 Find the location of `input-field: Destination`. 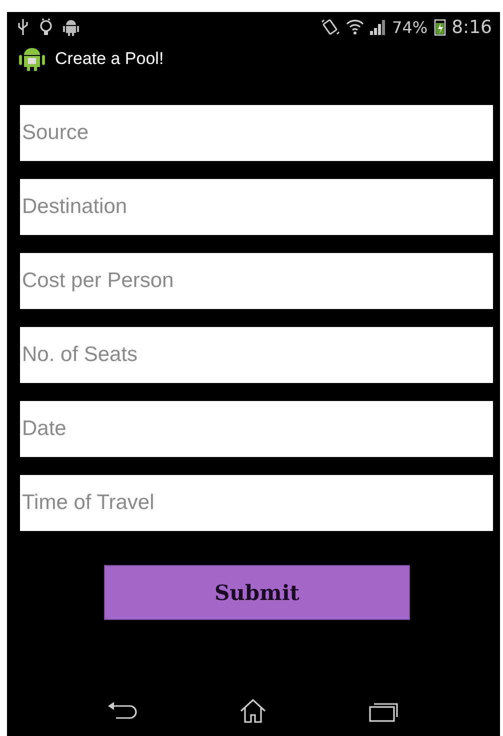

input-field: Destination is located at coordinates (256, 207).